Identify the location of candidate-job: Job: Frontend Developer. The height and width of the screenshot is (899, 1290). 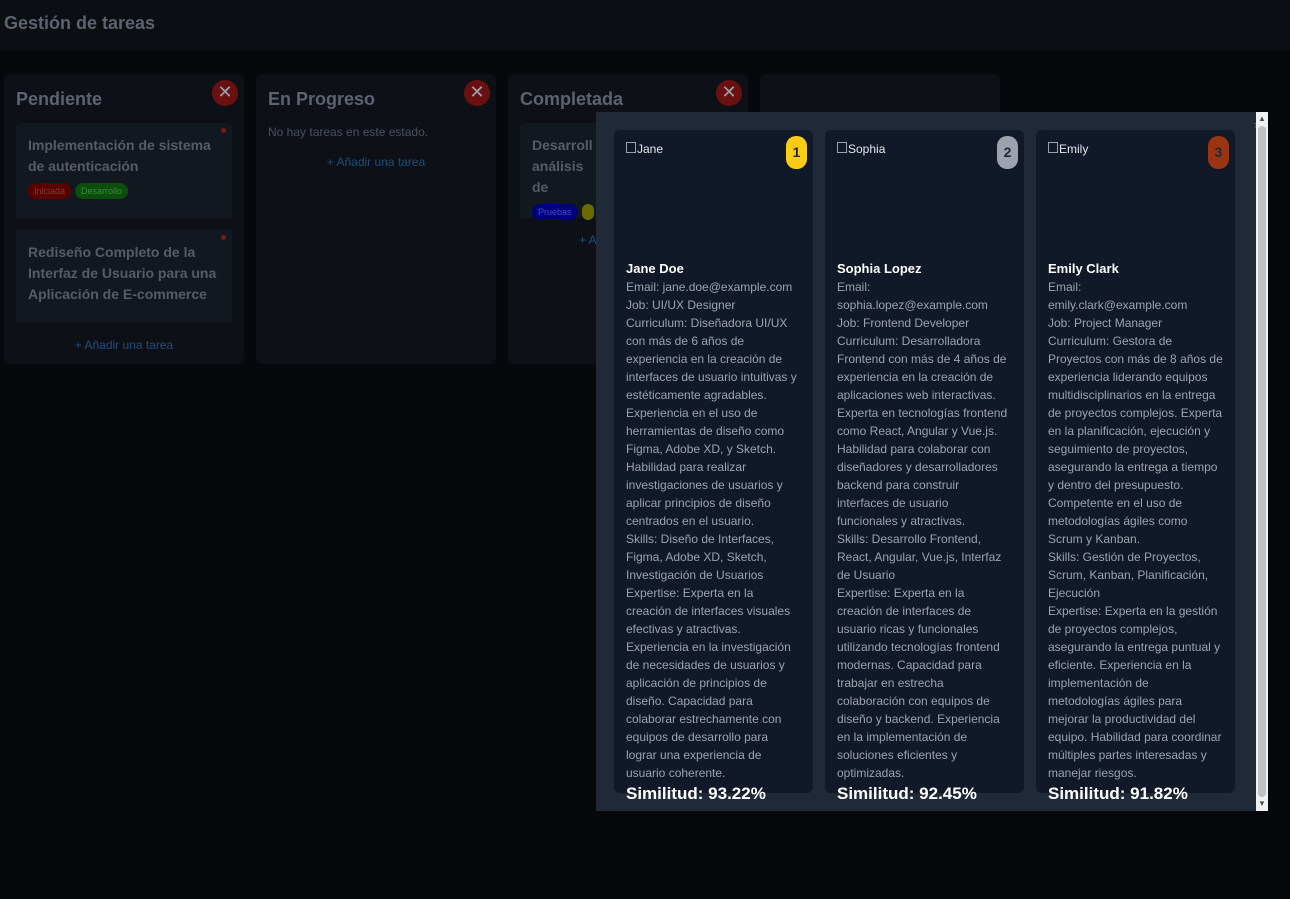
(903, 323).